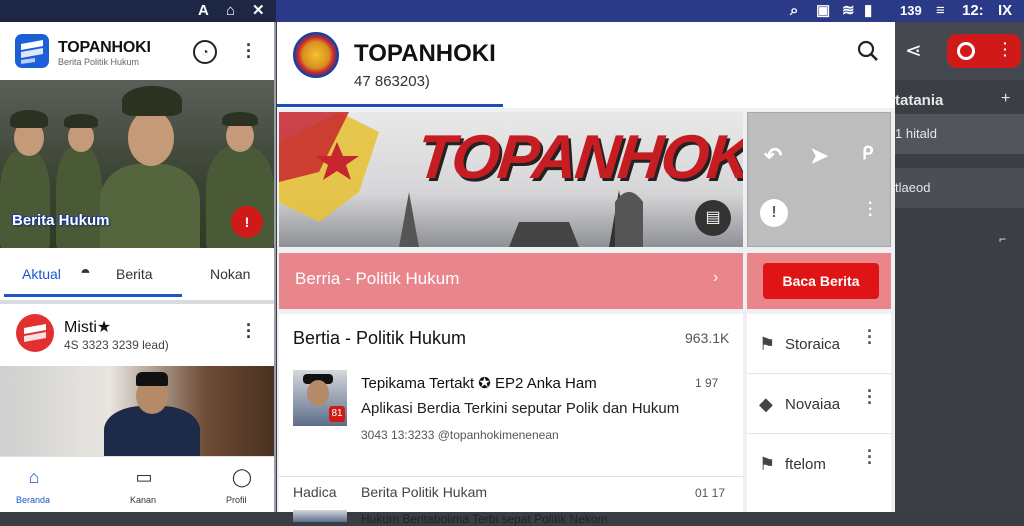 This screenshot has width=1024, height=526. What do you see at coordinates (99, 62) in the screenshot?
I see `left-app-subtitle: Berita Politik Hukum` at bounding box center [99, 62].